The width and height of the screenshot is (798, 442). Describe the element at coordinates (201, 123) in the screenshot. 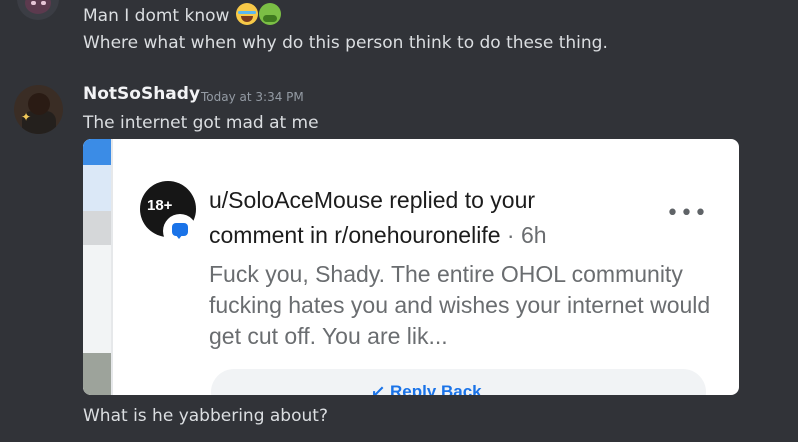

I see `message-text: The internet got mad at me` at that location.